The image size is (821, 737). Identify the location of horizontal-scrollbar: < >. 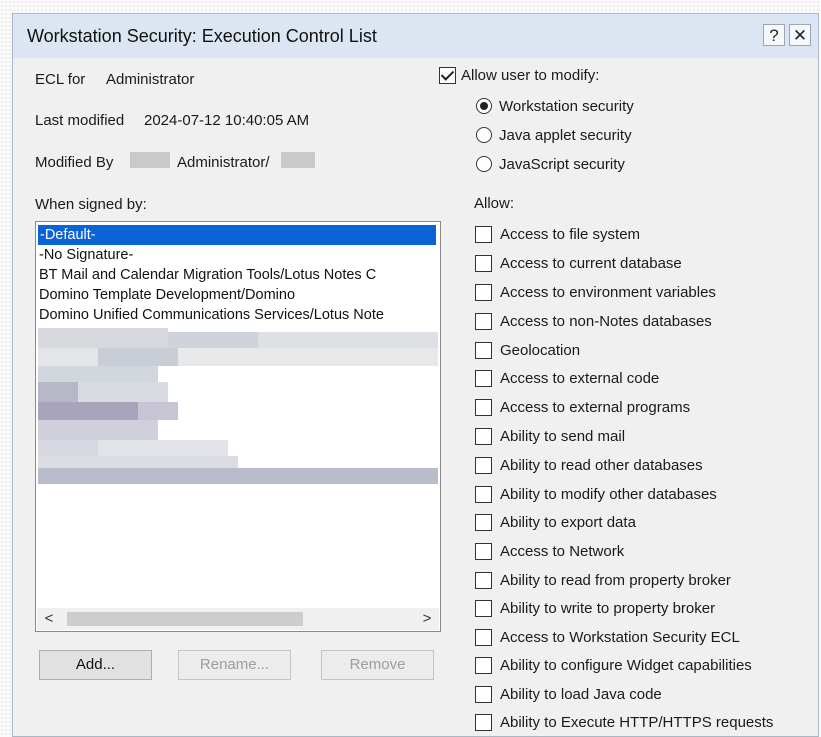
(238, 619).